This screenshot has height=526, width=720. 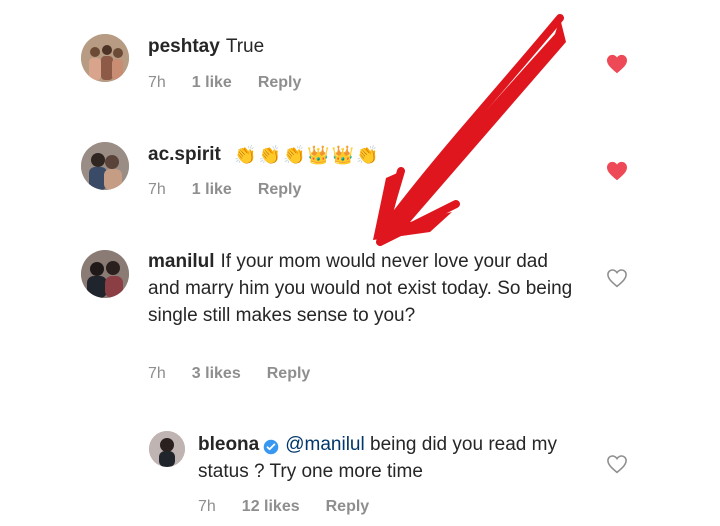 I want to click on like-count: 12 likes, so click(x=271, y=506).